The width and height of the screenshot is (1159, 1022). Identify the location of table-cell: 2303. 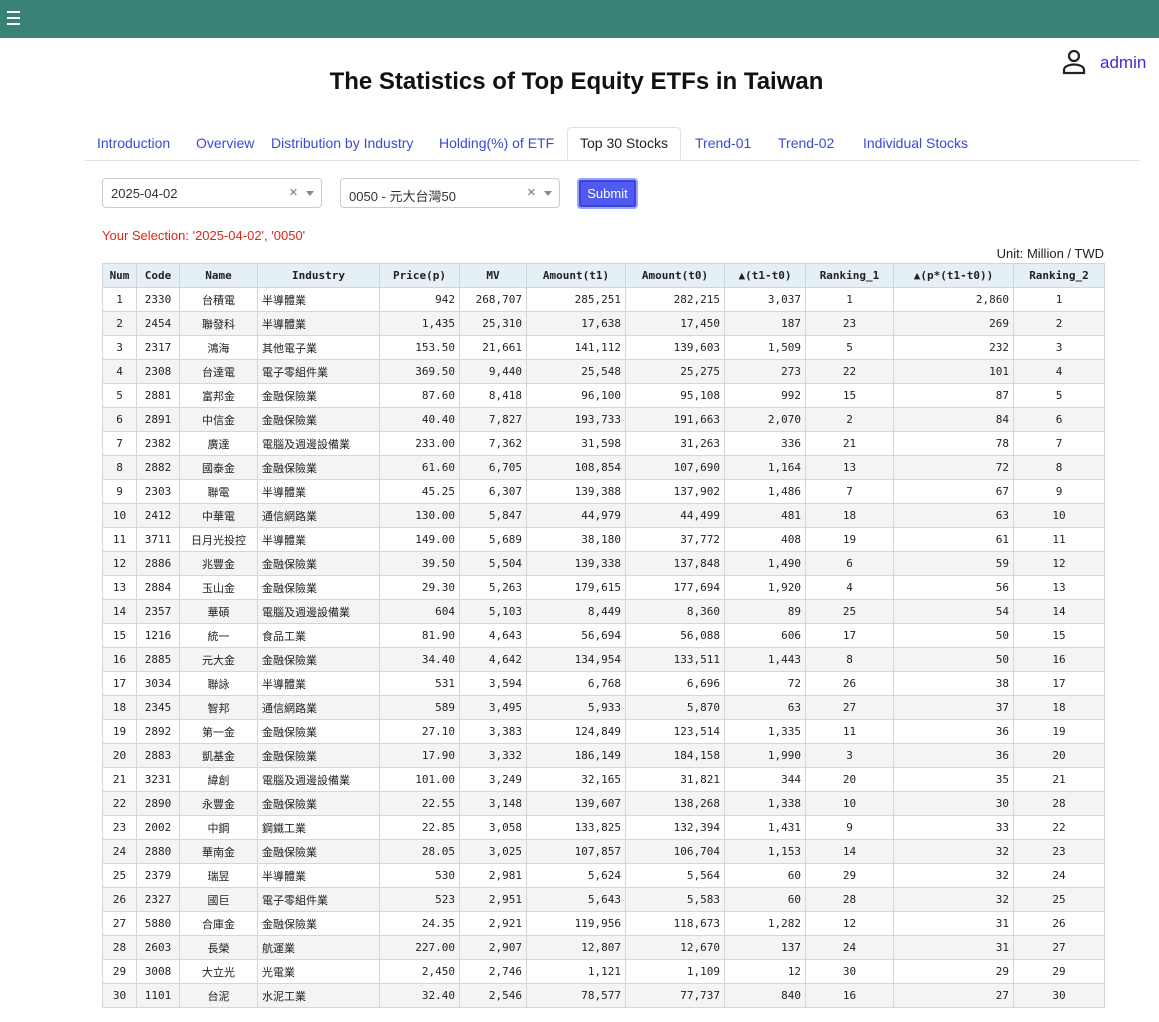
(158, 491).